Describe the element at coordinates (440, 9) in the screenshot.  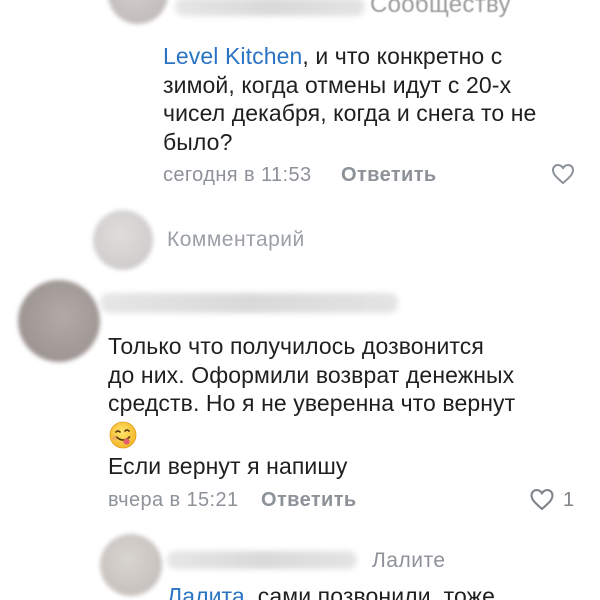
I see `reply-target-label: Сообществу` at that location.